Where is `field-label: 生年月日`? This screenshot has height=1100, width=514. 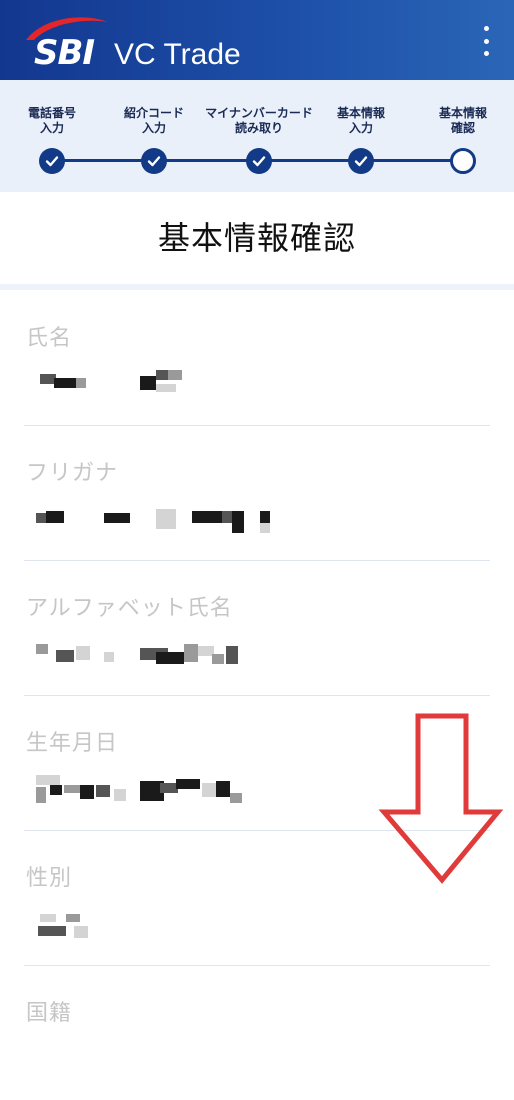 field-label: 生年月日 is located at coordinates (72, 743).